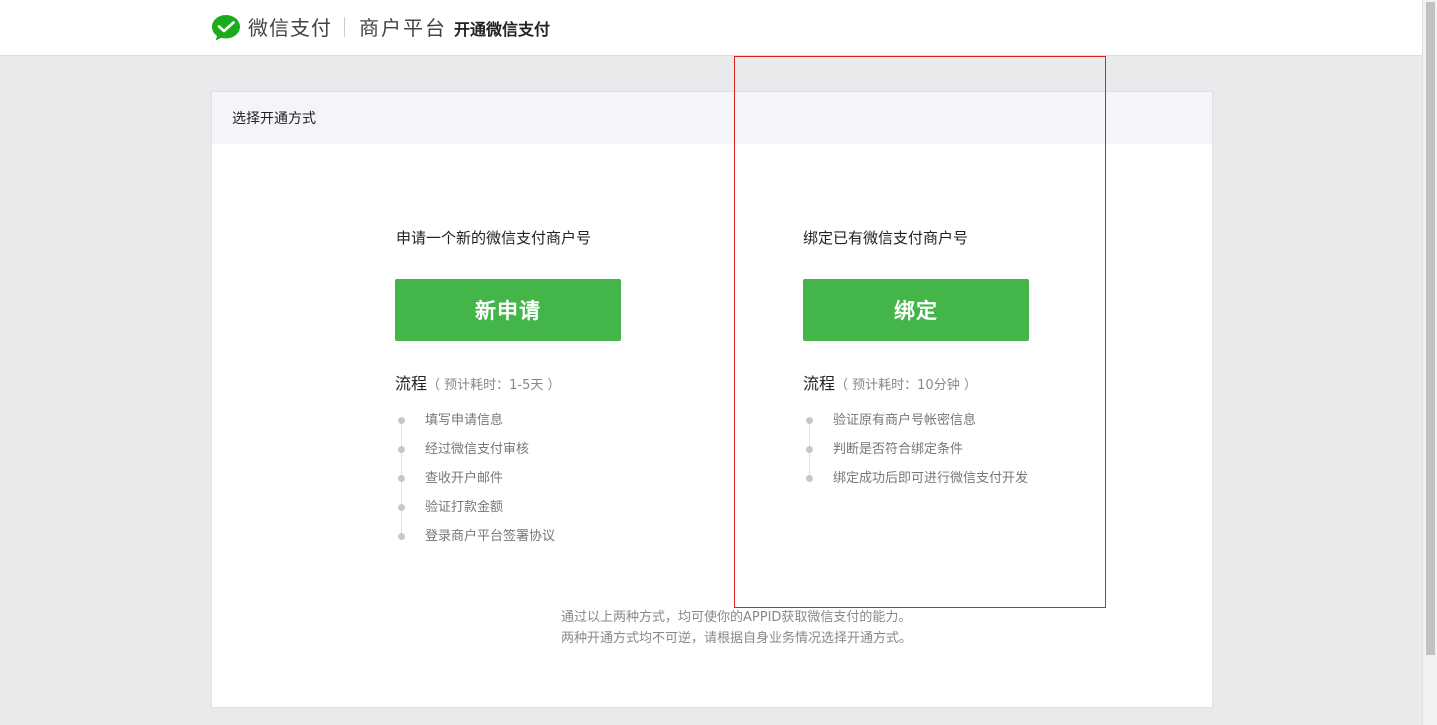  I want to click on panel-header: 选择开通方式, so click(712, 118).